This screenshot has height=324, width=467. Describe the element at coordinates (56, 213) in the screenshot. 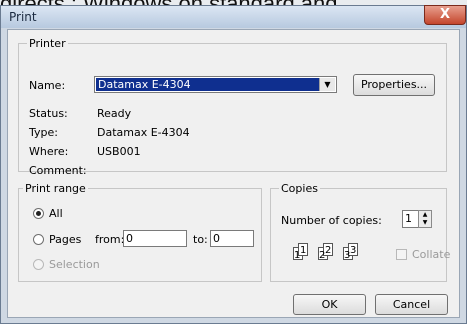

I see `radio-all-label: All` at that location.